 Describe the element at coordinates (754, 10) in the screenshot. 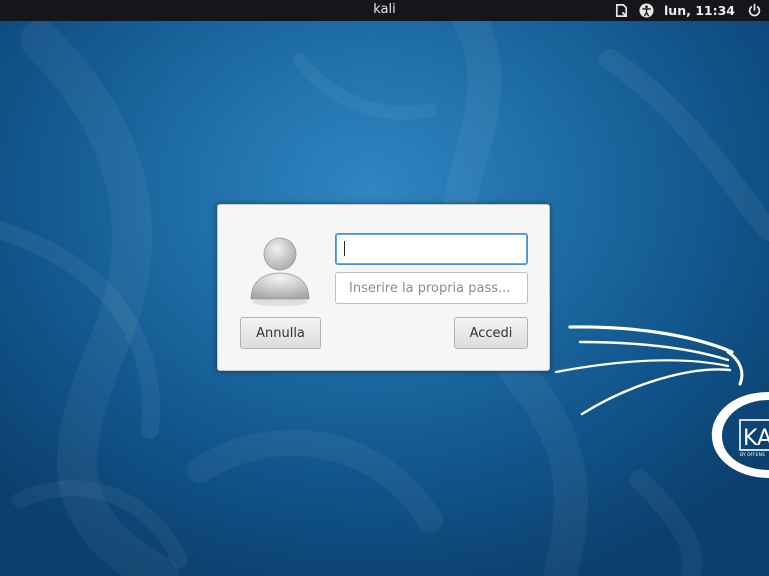

I see `power-icon` at that location.